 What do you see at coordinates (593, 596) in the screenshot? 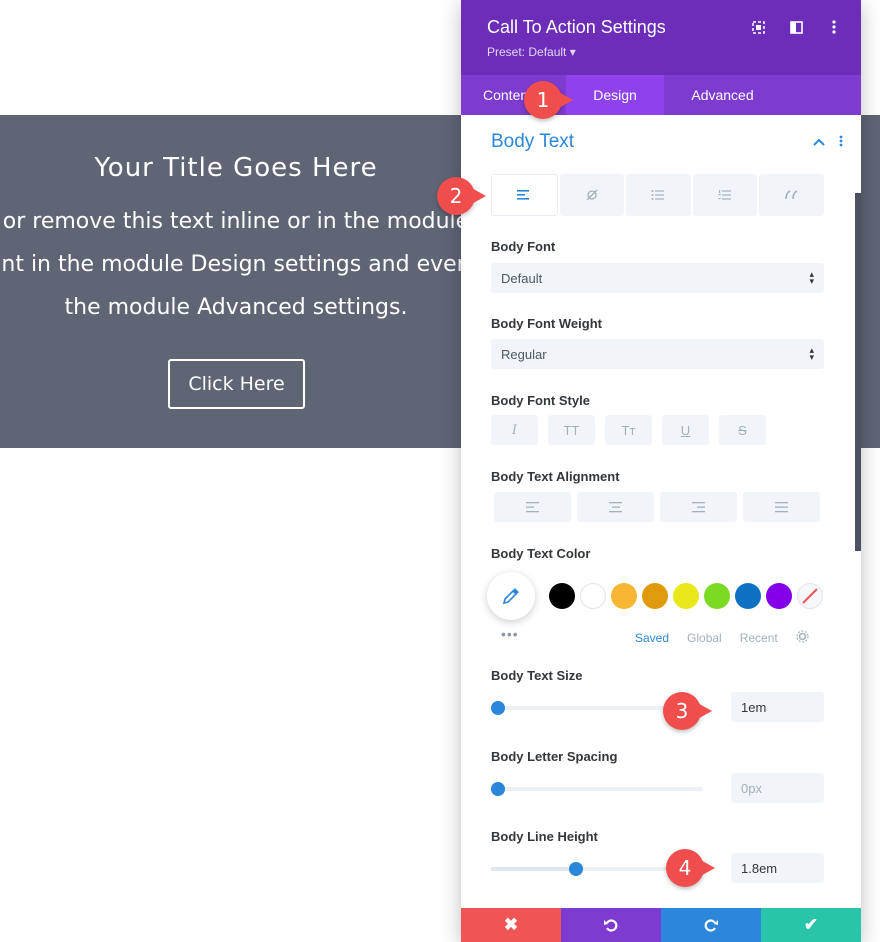
I see `swatch-white` at bounding box center [593, 596].